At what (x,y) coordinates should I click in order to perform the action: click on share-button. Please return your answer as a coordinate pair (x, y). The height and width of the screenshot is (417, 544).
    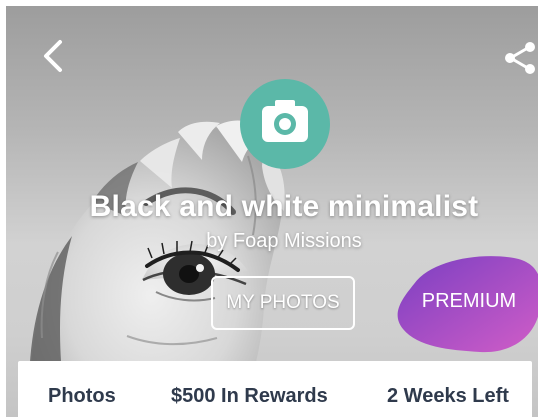
    Looking at the image, I should click on (519, 58).